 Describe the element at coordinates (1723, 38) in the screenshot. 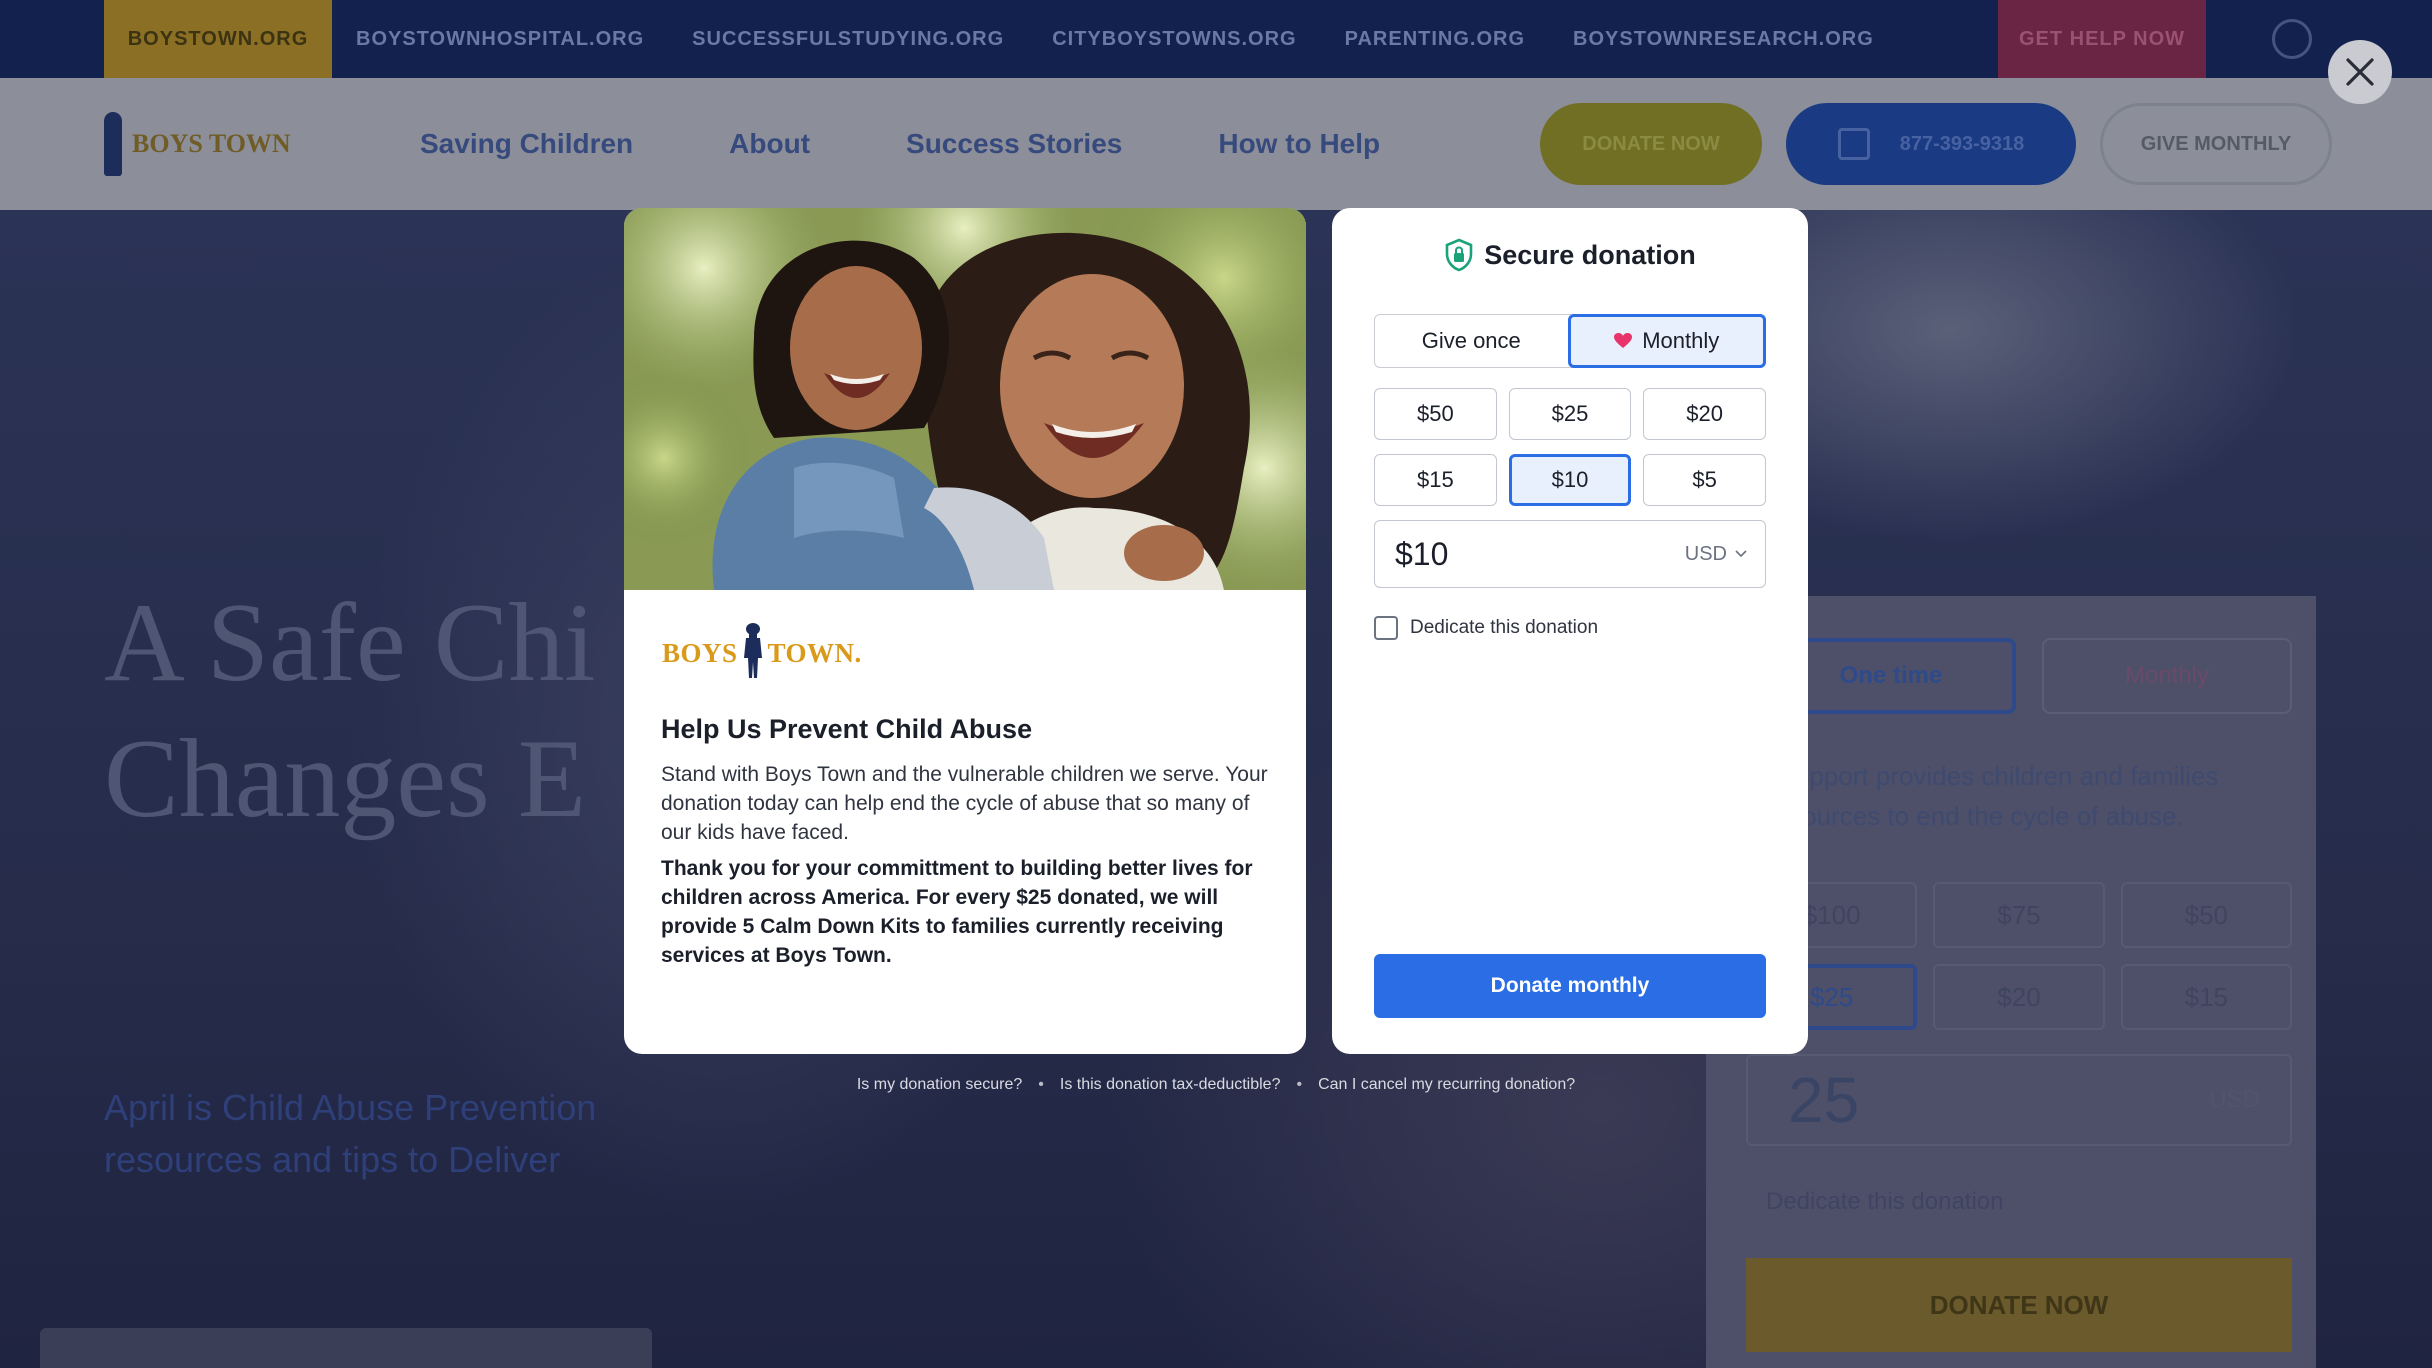

I see `network-link-research: BOYSTOWNRESEARCH.ORG` at that location.